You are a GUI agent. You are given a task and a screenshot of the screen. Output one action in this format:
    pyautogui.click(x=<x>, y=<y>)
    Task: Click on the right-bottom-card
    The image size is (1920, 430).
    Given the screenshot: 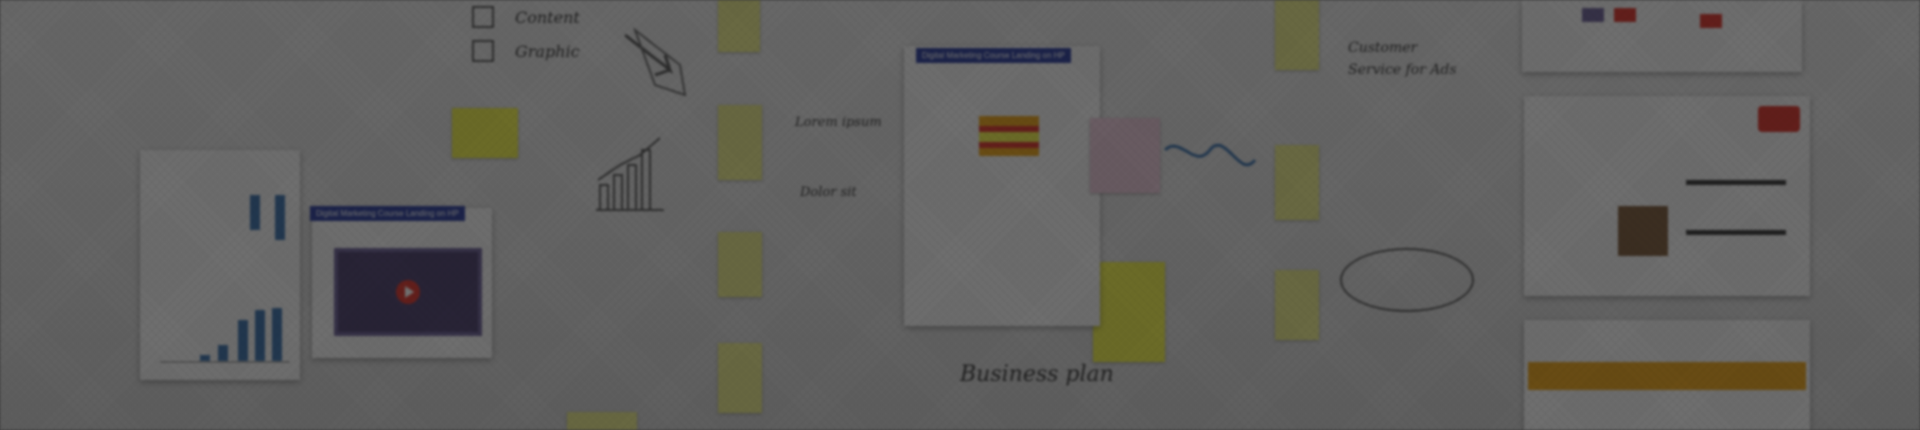 What is the action you would take?
    pyautogui.click(x=1667, y=375)
    